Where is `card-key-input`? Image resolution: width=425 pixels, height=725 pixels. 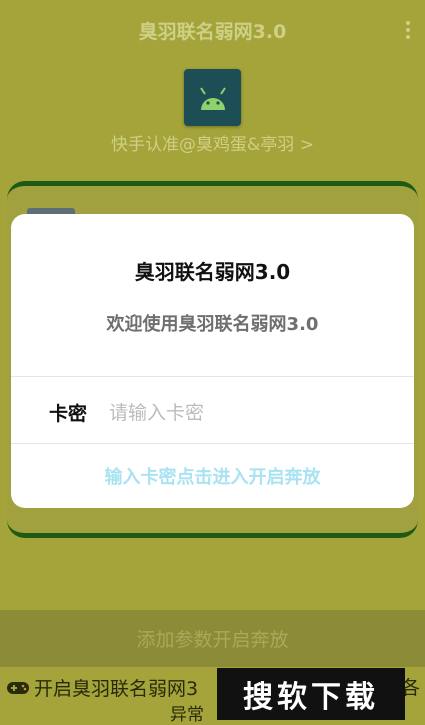
card-key-input is located at coordinates (249, 413).